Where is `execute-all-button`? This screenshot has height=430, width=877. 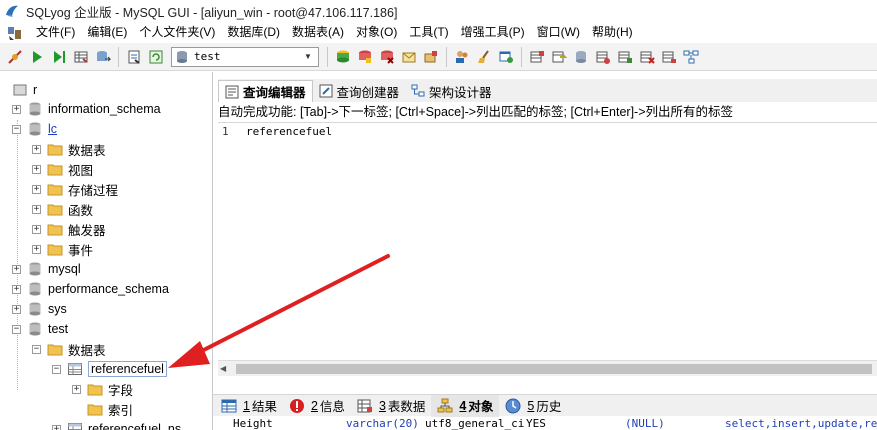 execute-all-button is located at coordinates (59, 57).